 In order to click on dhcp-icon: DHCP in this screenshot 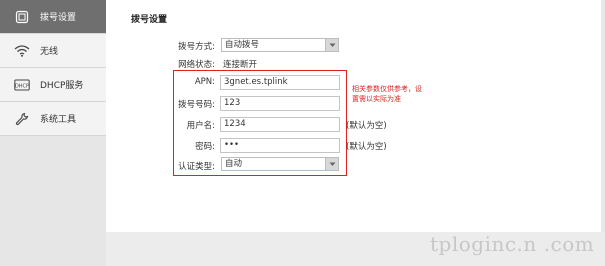, I will do `click(22, 85)`.